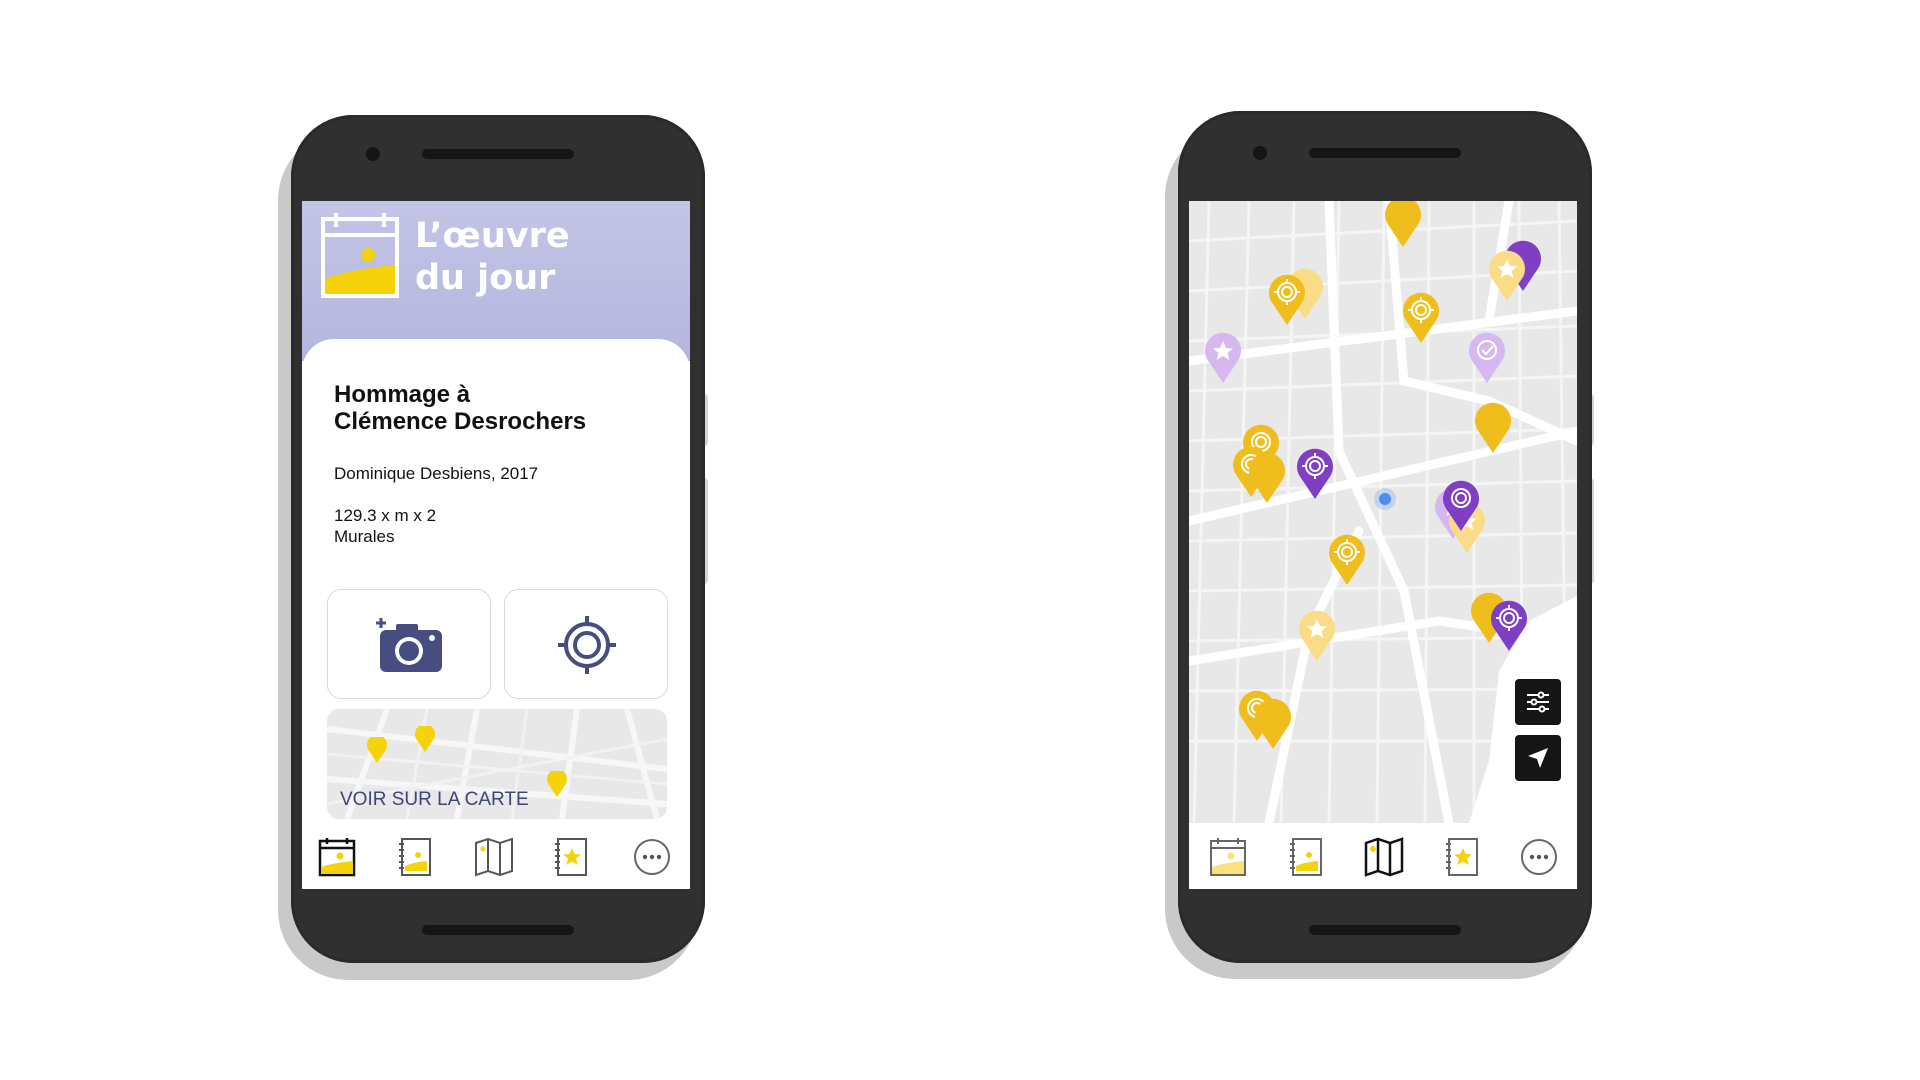 This screenshot has height=1080, width=1920. I want to click on artwork-title: Hommage à Clémence Desrochers, so click(460, 408).